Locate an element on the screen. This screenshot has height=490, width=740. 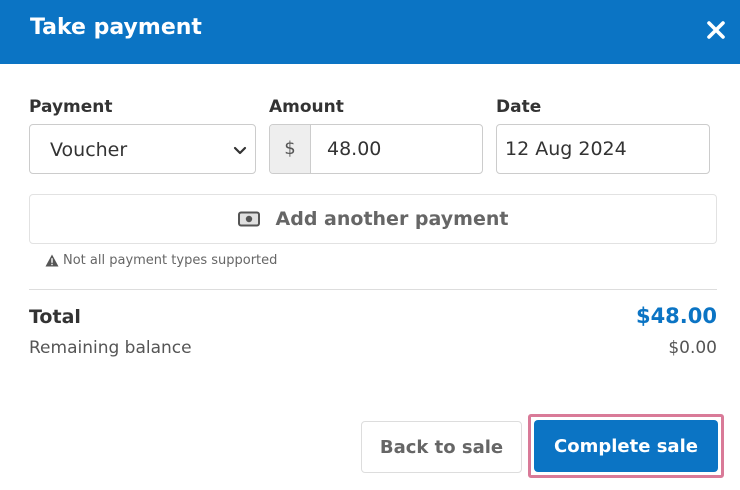
warning-text: Not all payment types supported is located at coordinates (170, 260).